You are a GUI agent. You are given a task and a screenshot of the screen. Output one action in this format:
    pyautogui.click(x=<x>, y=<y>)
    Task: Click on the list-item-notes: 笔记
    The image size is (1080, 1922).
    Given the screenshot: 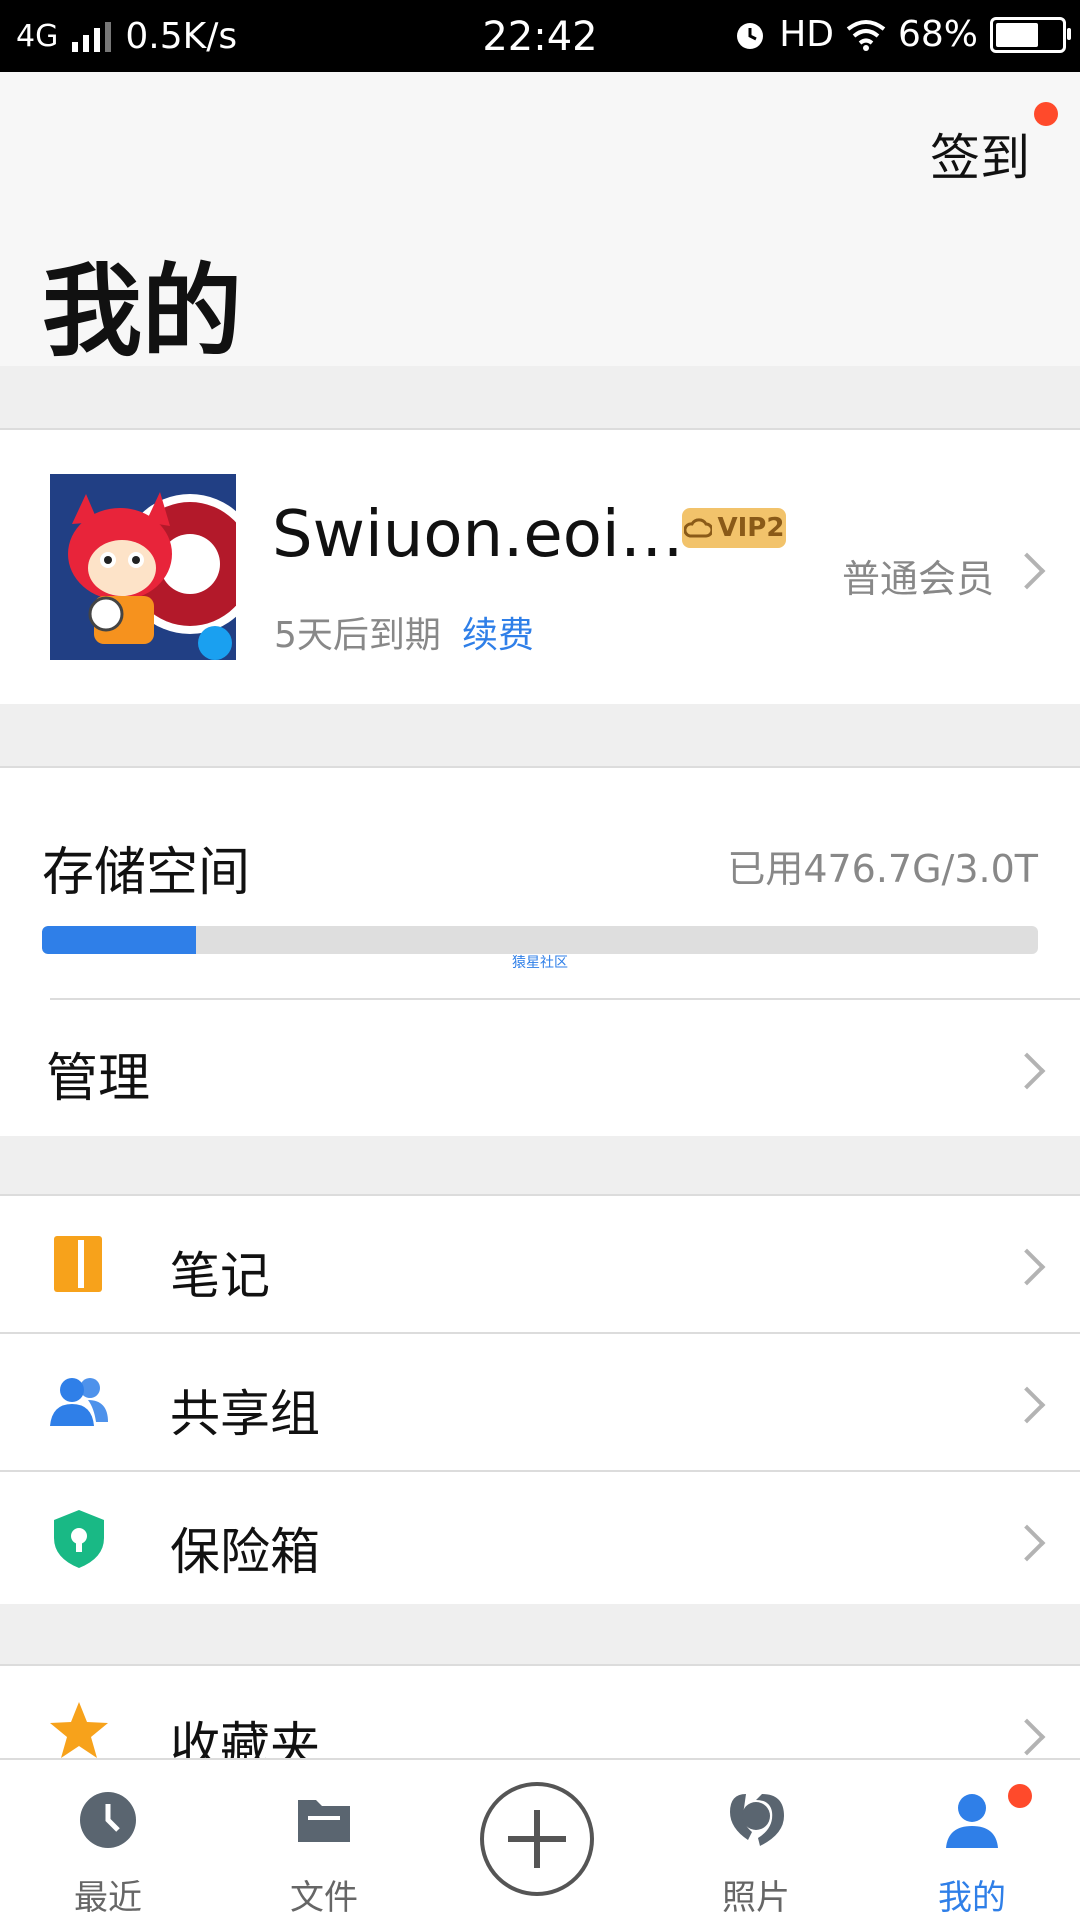 What is the action you would take?
    pyautogui.click(x=540, y=1264)
    